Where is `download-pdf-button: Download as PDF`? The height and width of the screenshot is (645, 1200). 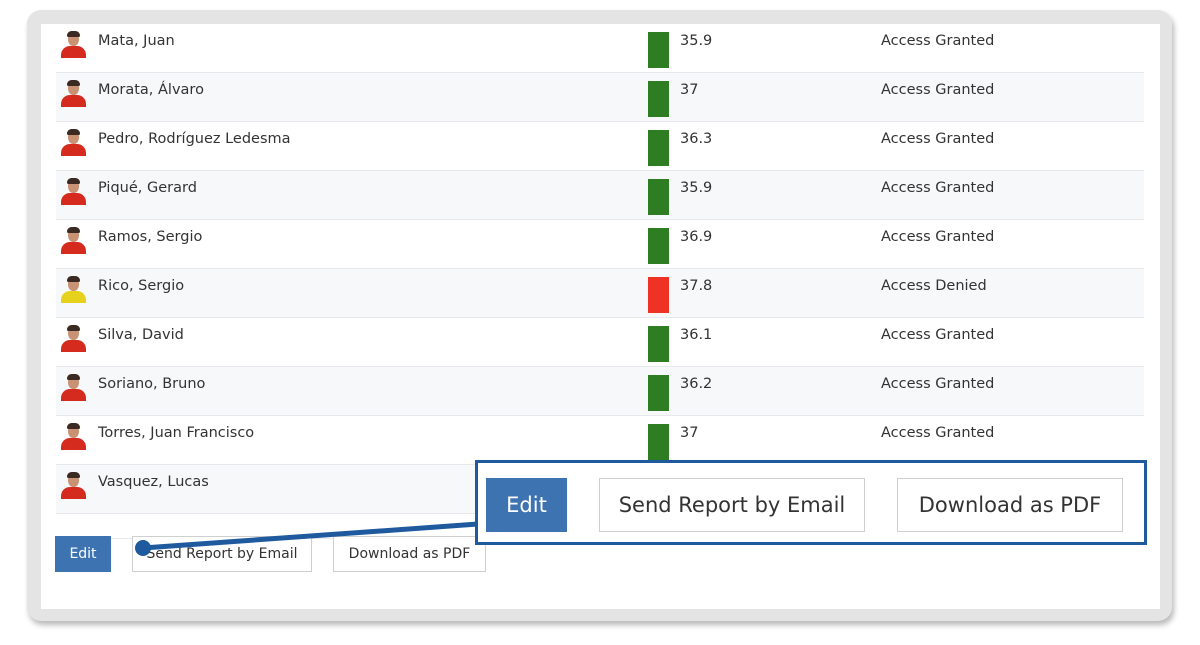
download-pdf-button: Download as PDF is located at coordinates (409, 554).